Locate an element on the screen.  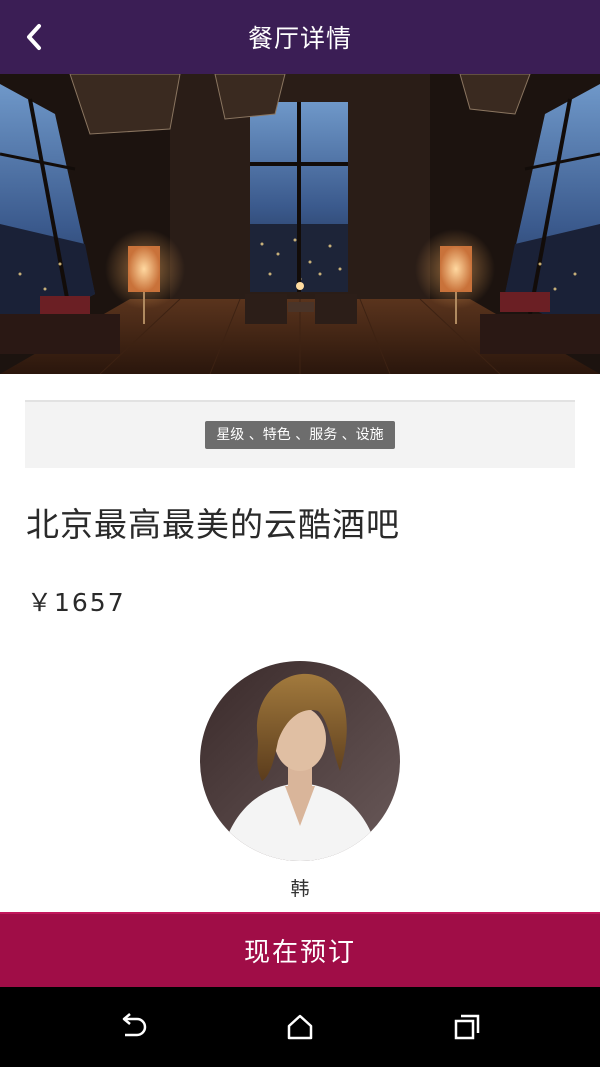
restaurant-title: 北京最高最美的云酷酒吧 is located at coordinates (213, 524).